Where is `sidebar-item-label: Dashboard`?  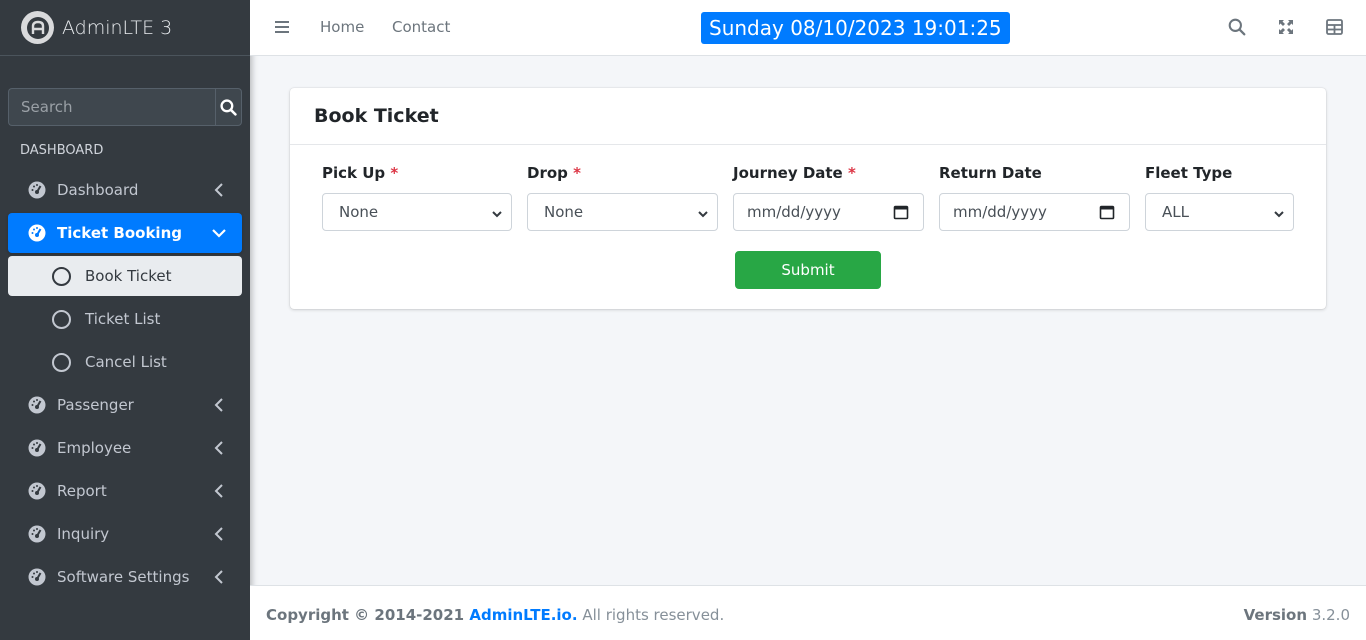 sidebar-item-label: Dashboard is located at coordinates (98, 190).